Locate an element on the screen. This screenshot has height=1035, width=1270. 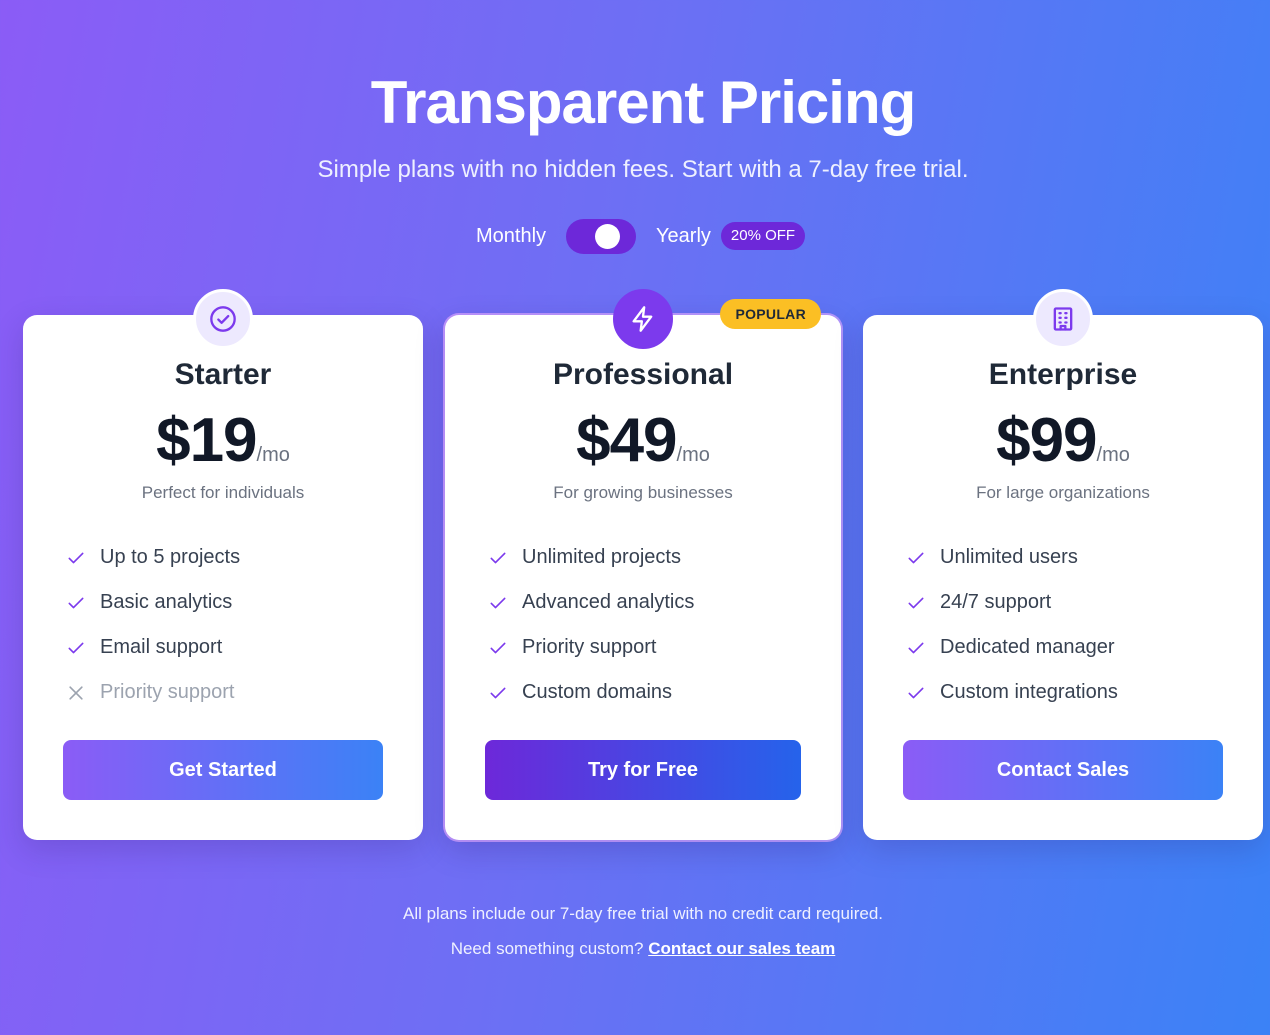
feature-item: 24/7 support is located at coordinates (1012, 602).